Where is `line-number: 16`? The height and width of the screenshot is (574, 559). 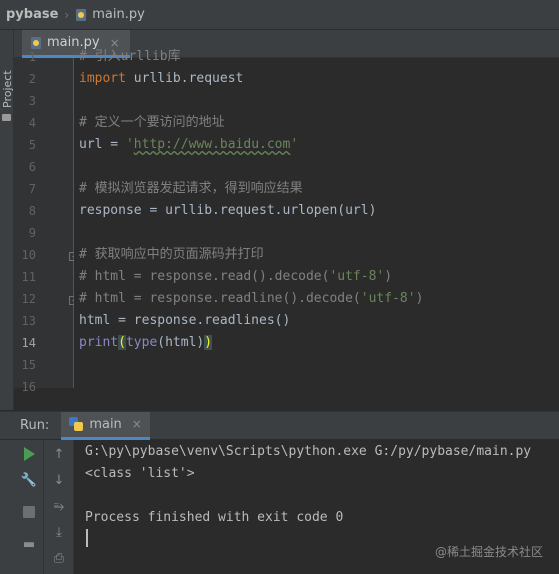
line-number: 16 is located at coordinates (28, 387).